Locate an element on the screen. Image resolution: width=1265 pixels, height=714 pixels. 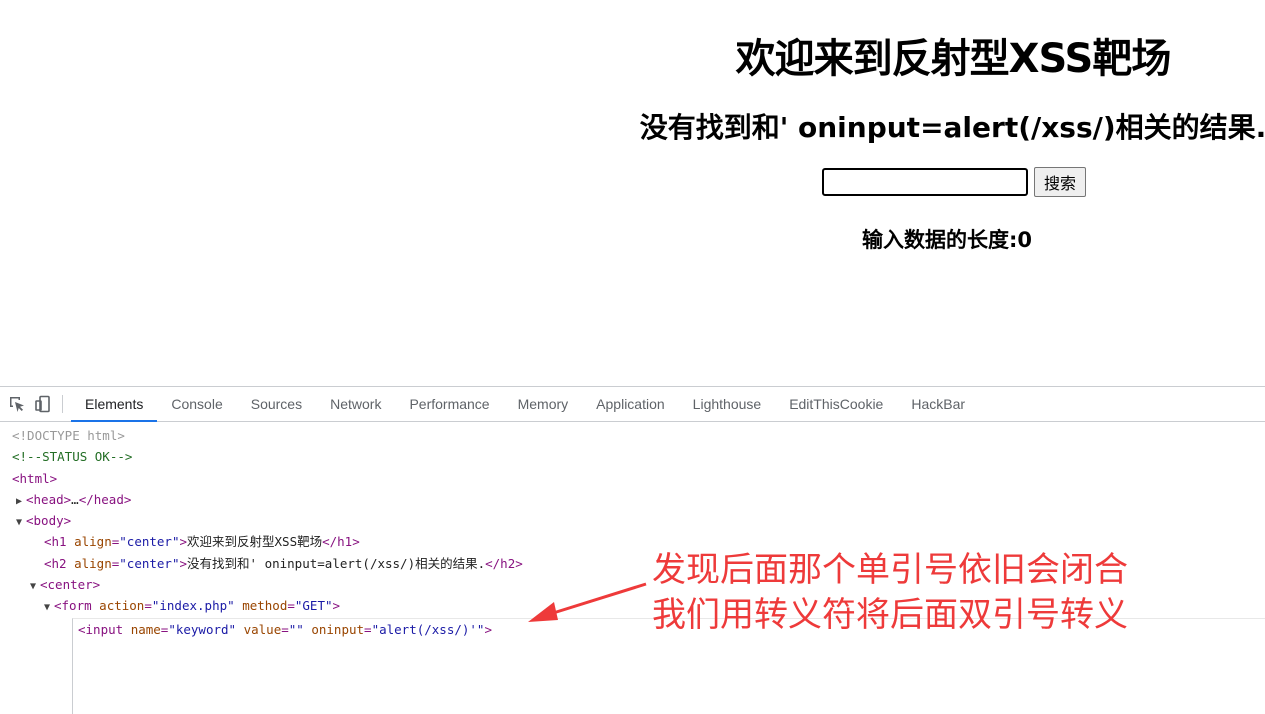
dom-line-html: <html> is located at coordinates (632, 478).